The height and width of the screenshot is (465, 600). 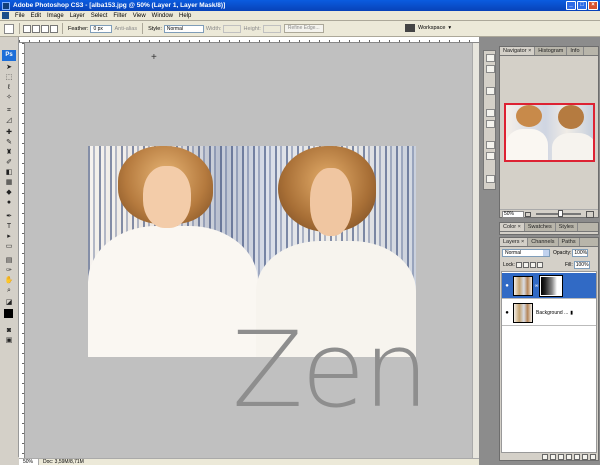 I want to click on paragraph-panel-icon, so click(x=490, y=156).